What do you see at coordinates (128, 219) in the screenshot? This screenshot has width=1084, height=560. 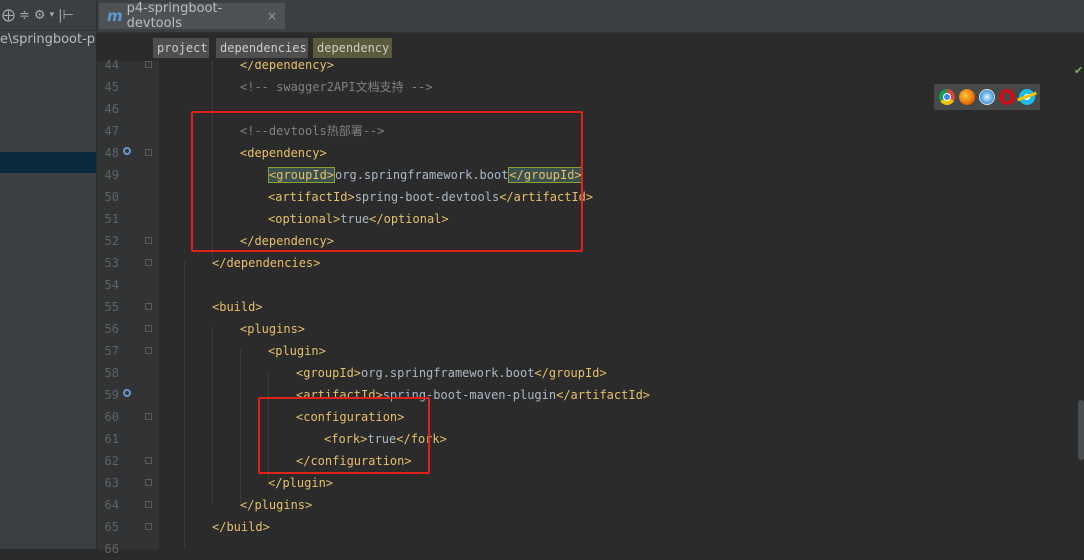 I see `gutter-line: 51` at bounding box center [128, 219].